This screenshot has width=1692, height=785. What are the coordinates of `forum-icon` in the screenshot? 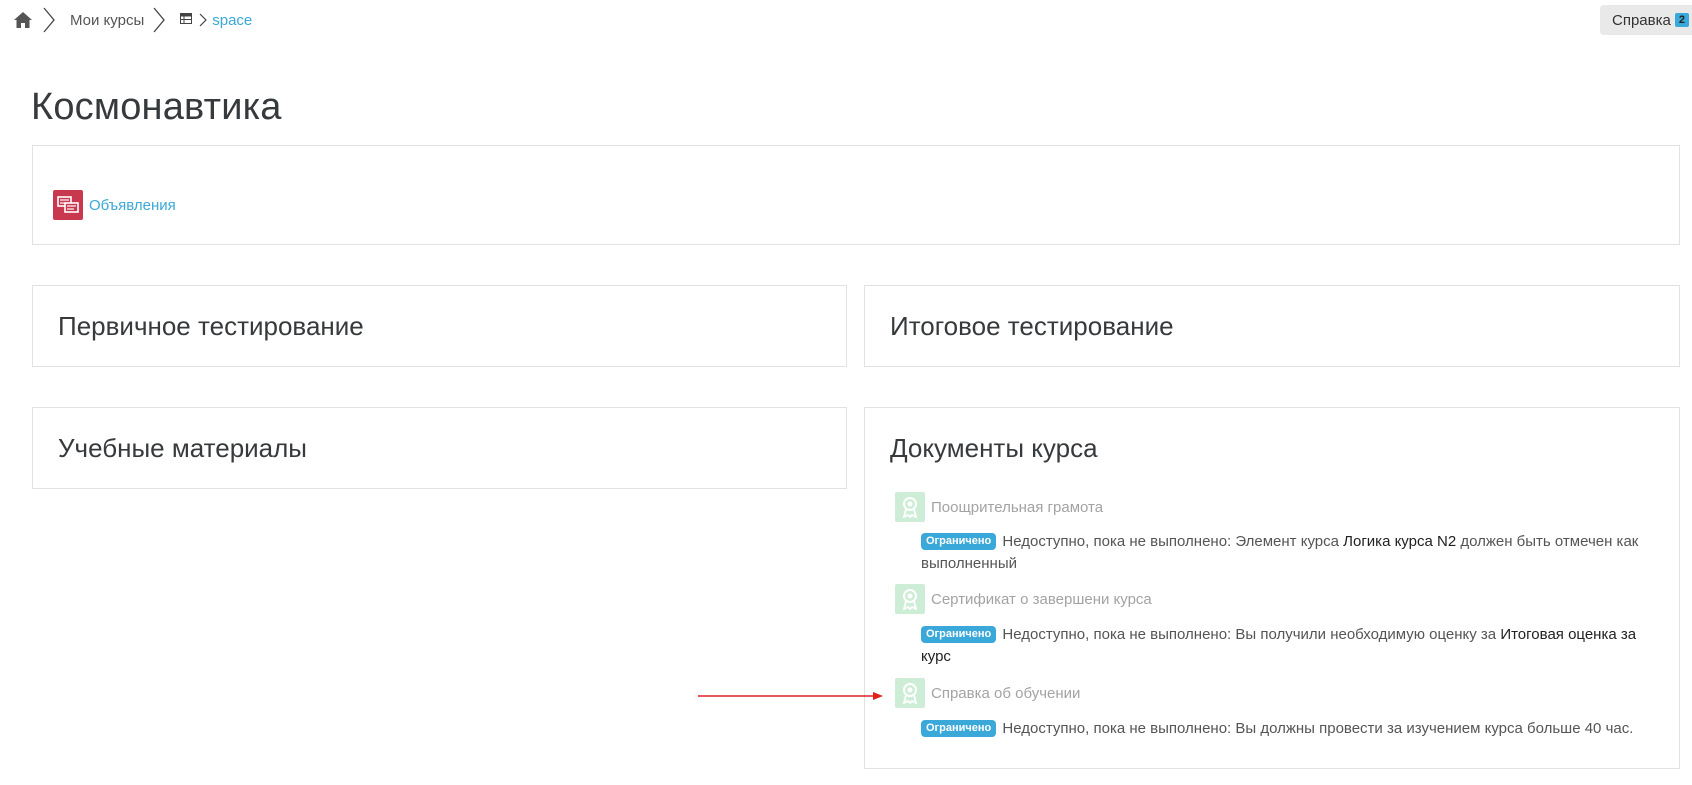 It's located at (68, 205).